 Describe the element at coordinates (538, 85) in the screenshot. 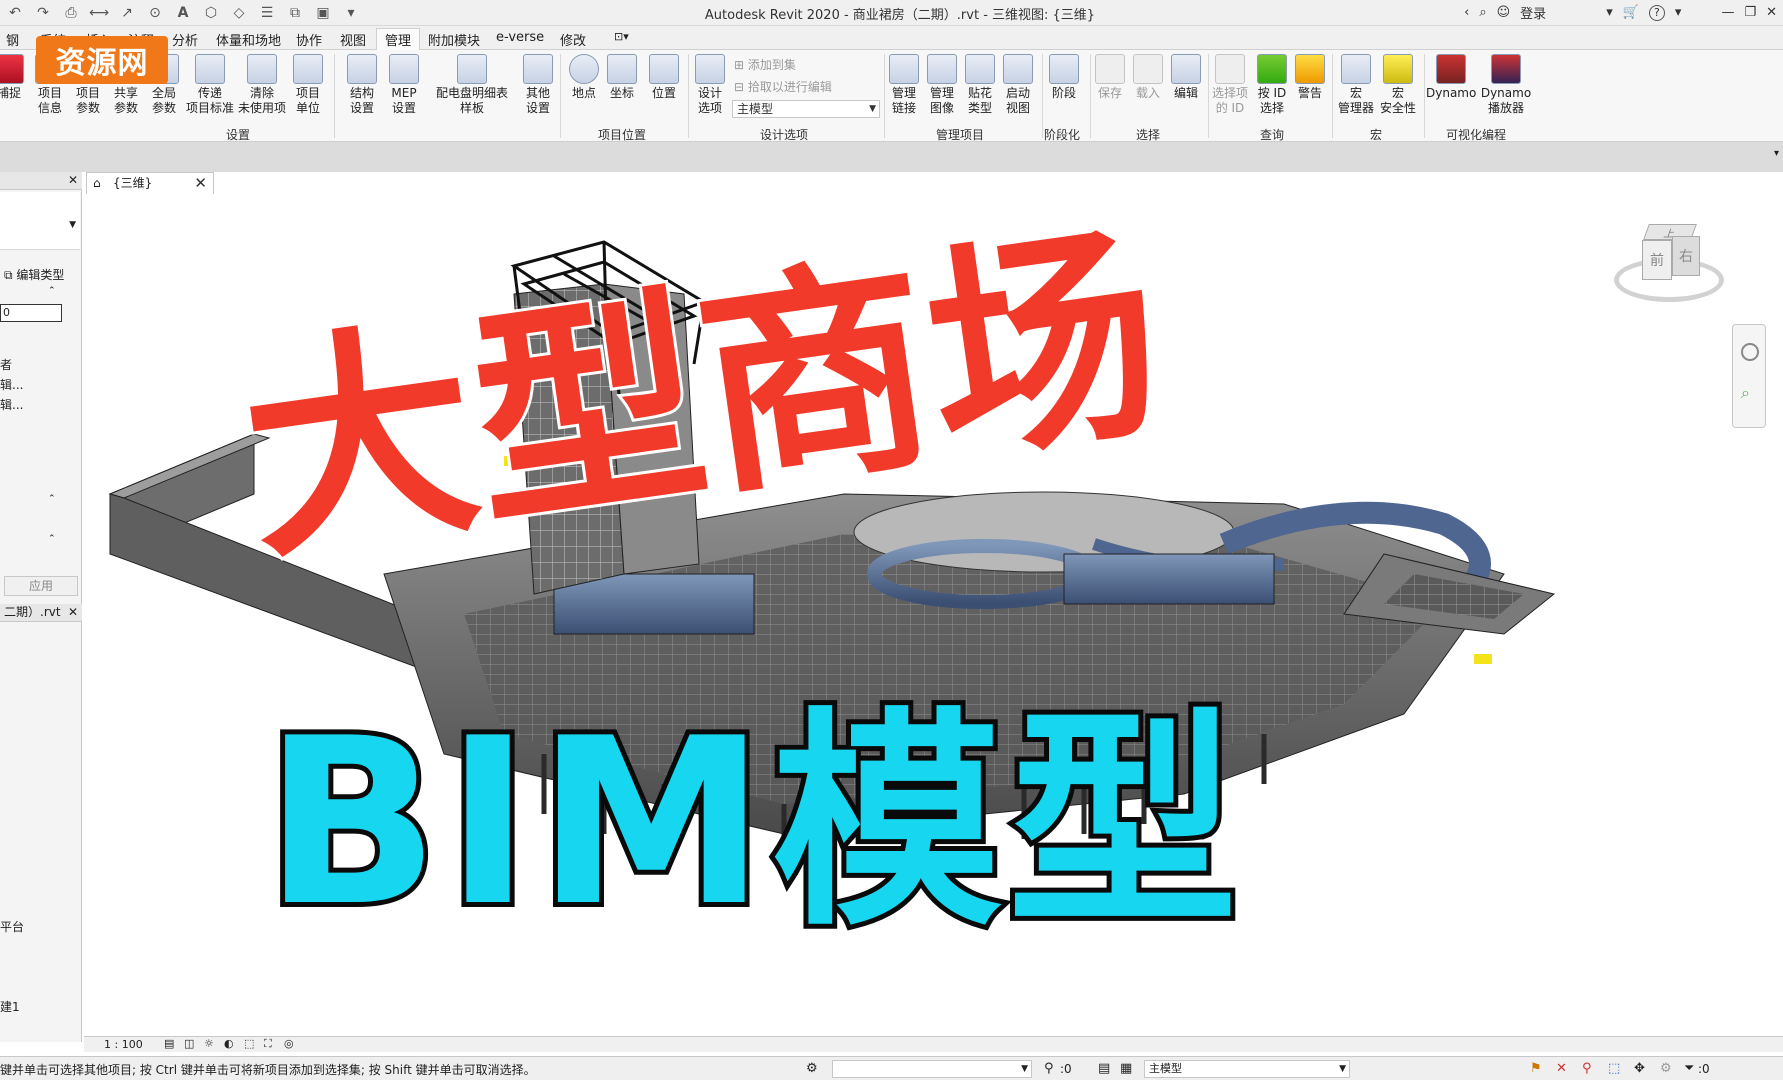

I see `other-settings-button: 其他 设置` at that location.